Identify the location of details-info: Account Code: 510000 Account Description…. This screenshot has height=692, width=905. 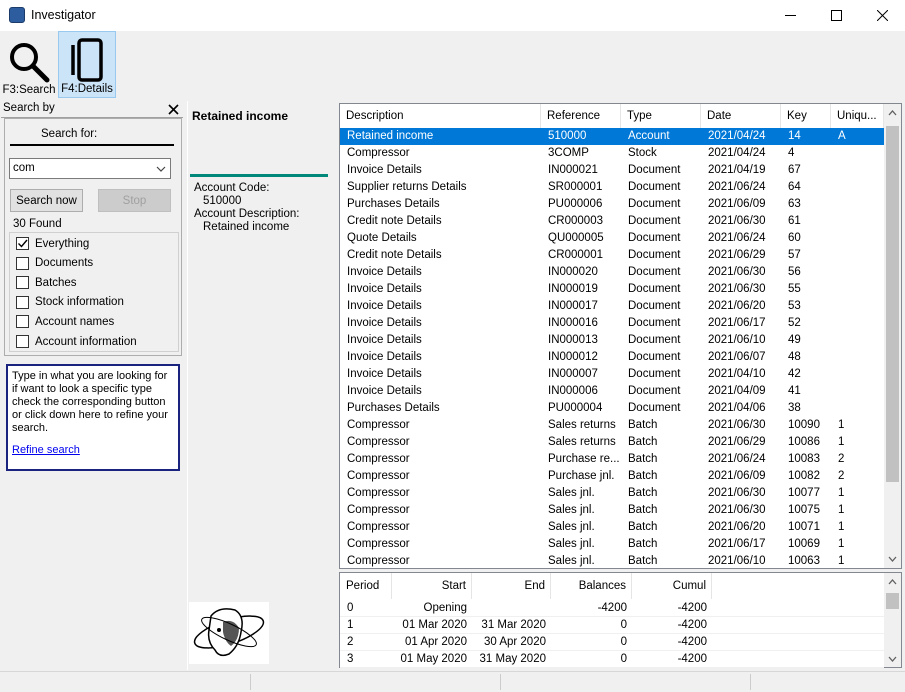
(246, 208).